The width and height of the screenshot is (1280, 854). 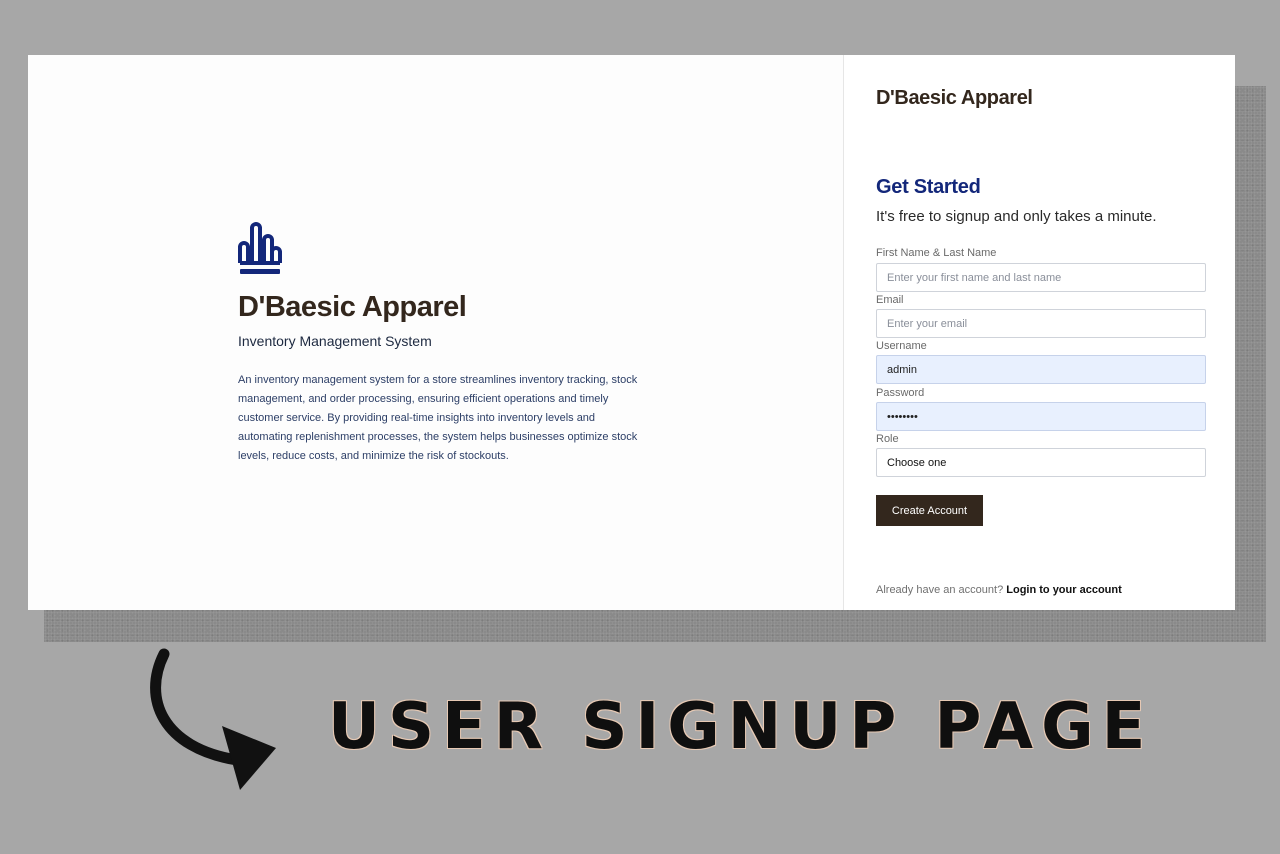 What do you see at coordinates (901, 346) in the screenshot?
I see `username-label: Username` at bounding box center [901, 346].